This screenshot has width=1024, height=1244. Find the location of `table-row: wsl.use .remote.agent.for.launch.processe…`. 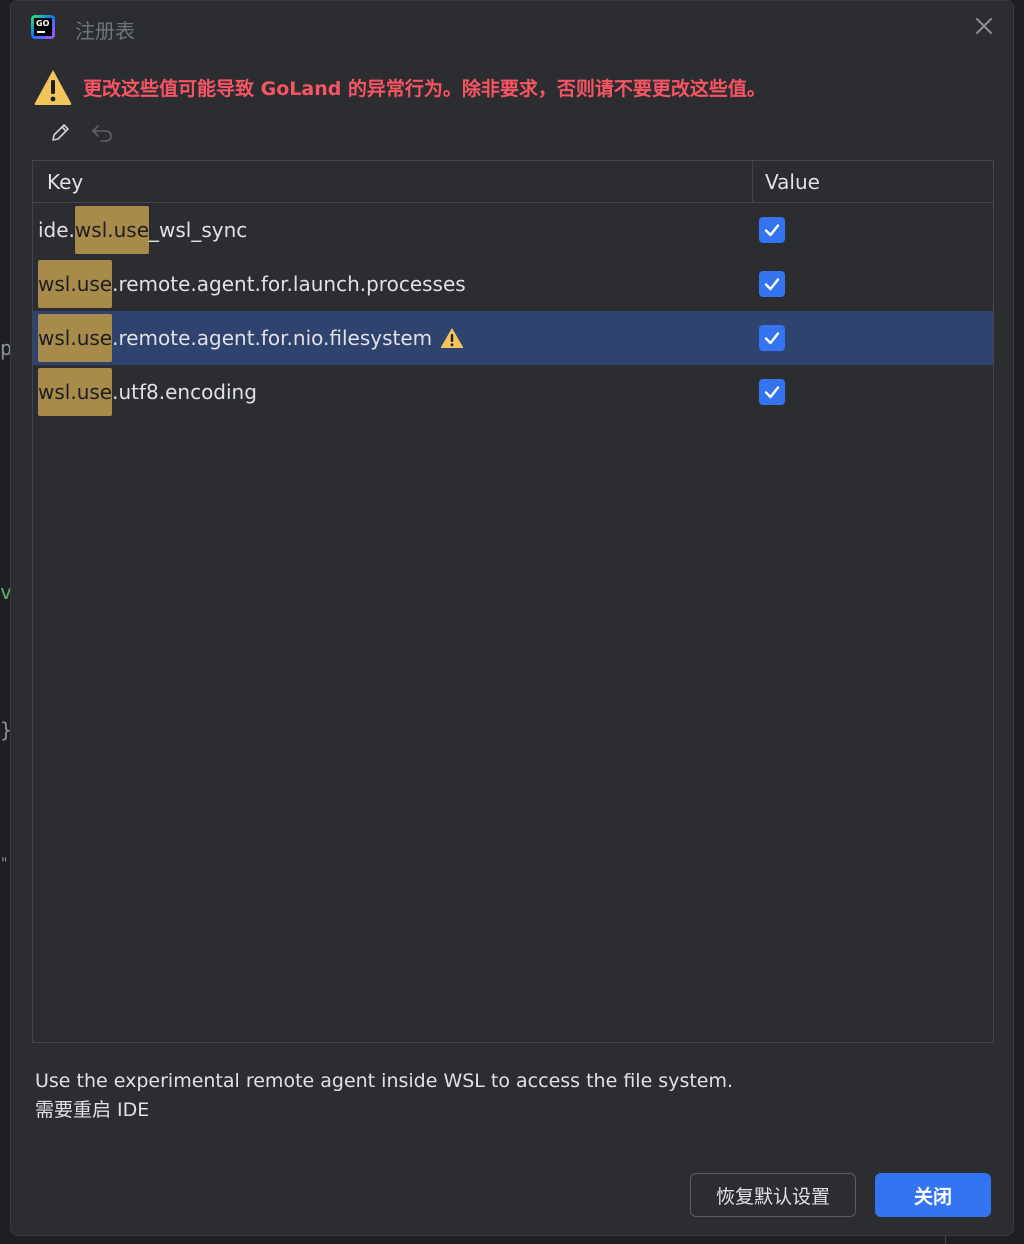

table-row: wsl.use .remote.agent.for.launch.processe… is located at coordinates (513, 284).